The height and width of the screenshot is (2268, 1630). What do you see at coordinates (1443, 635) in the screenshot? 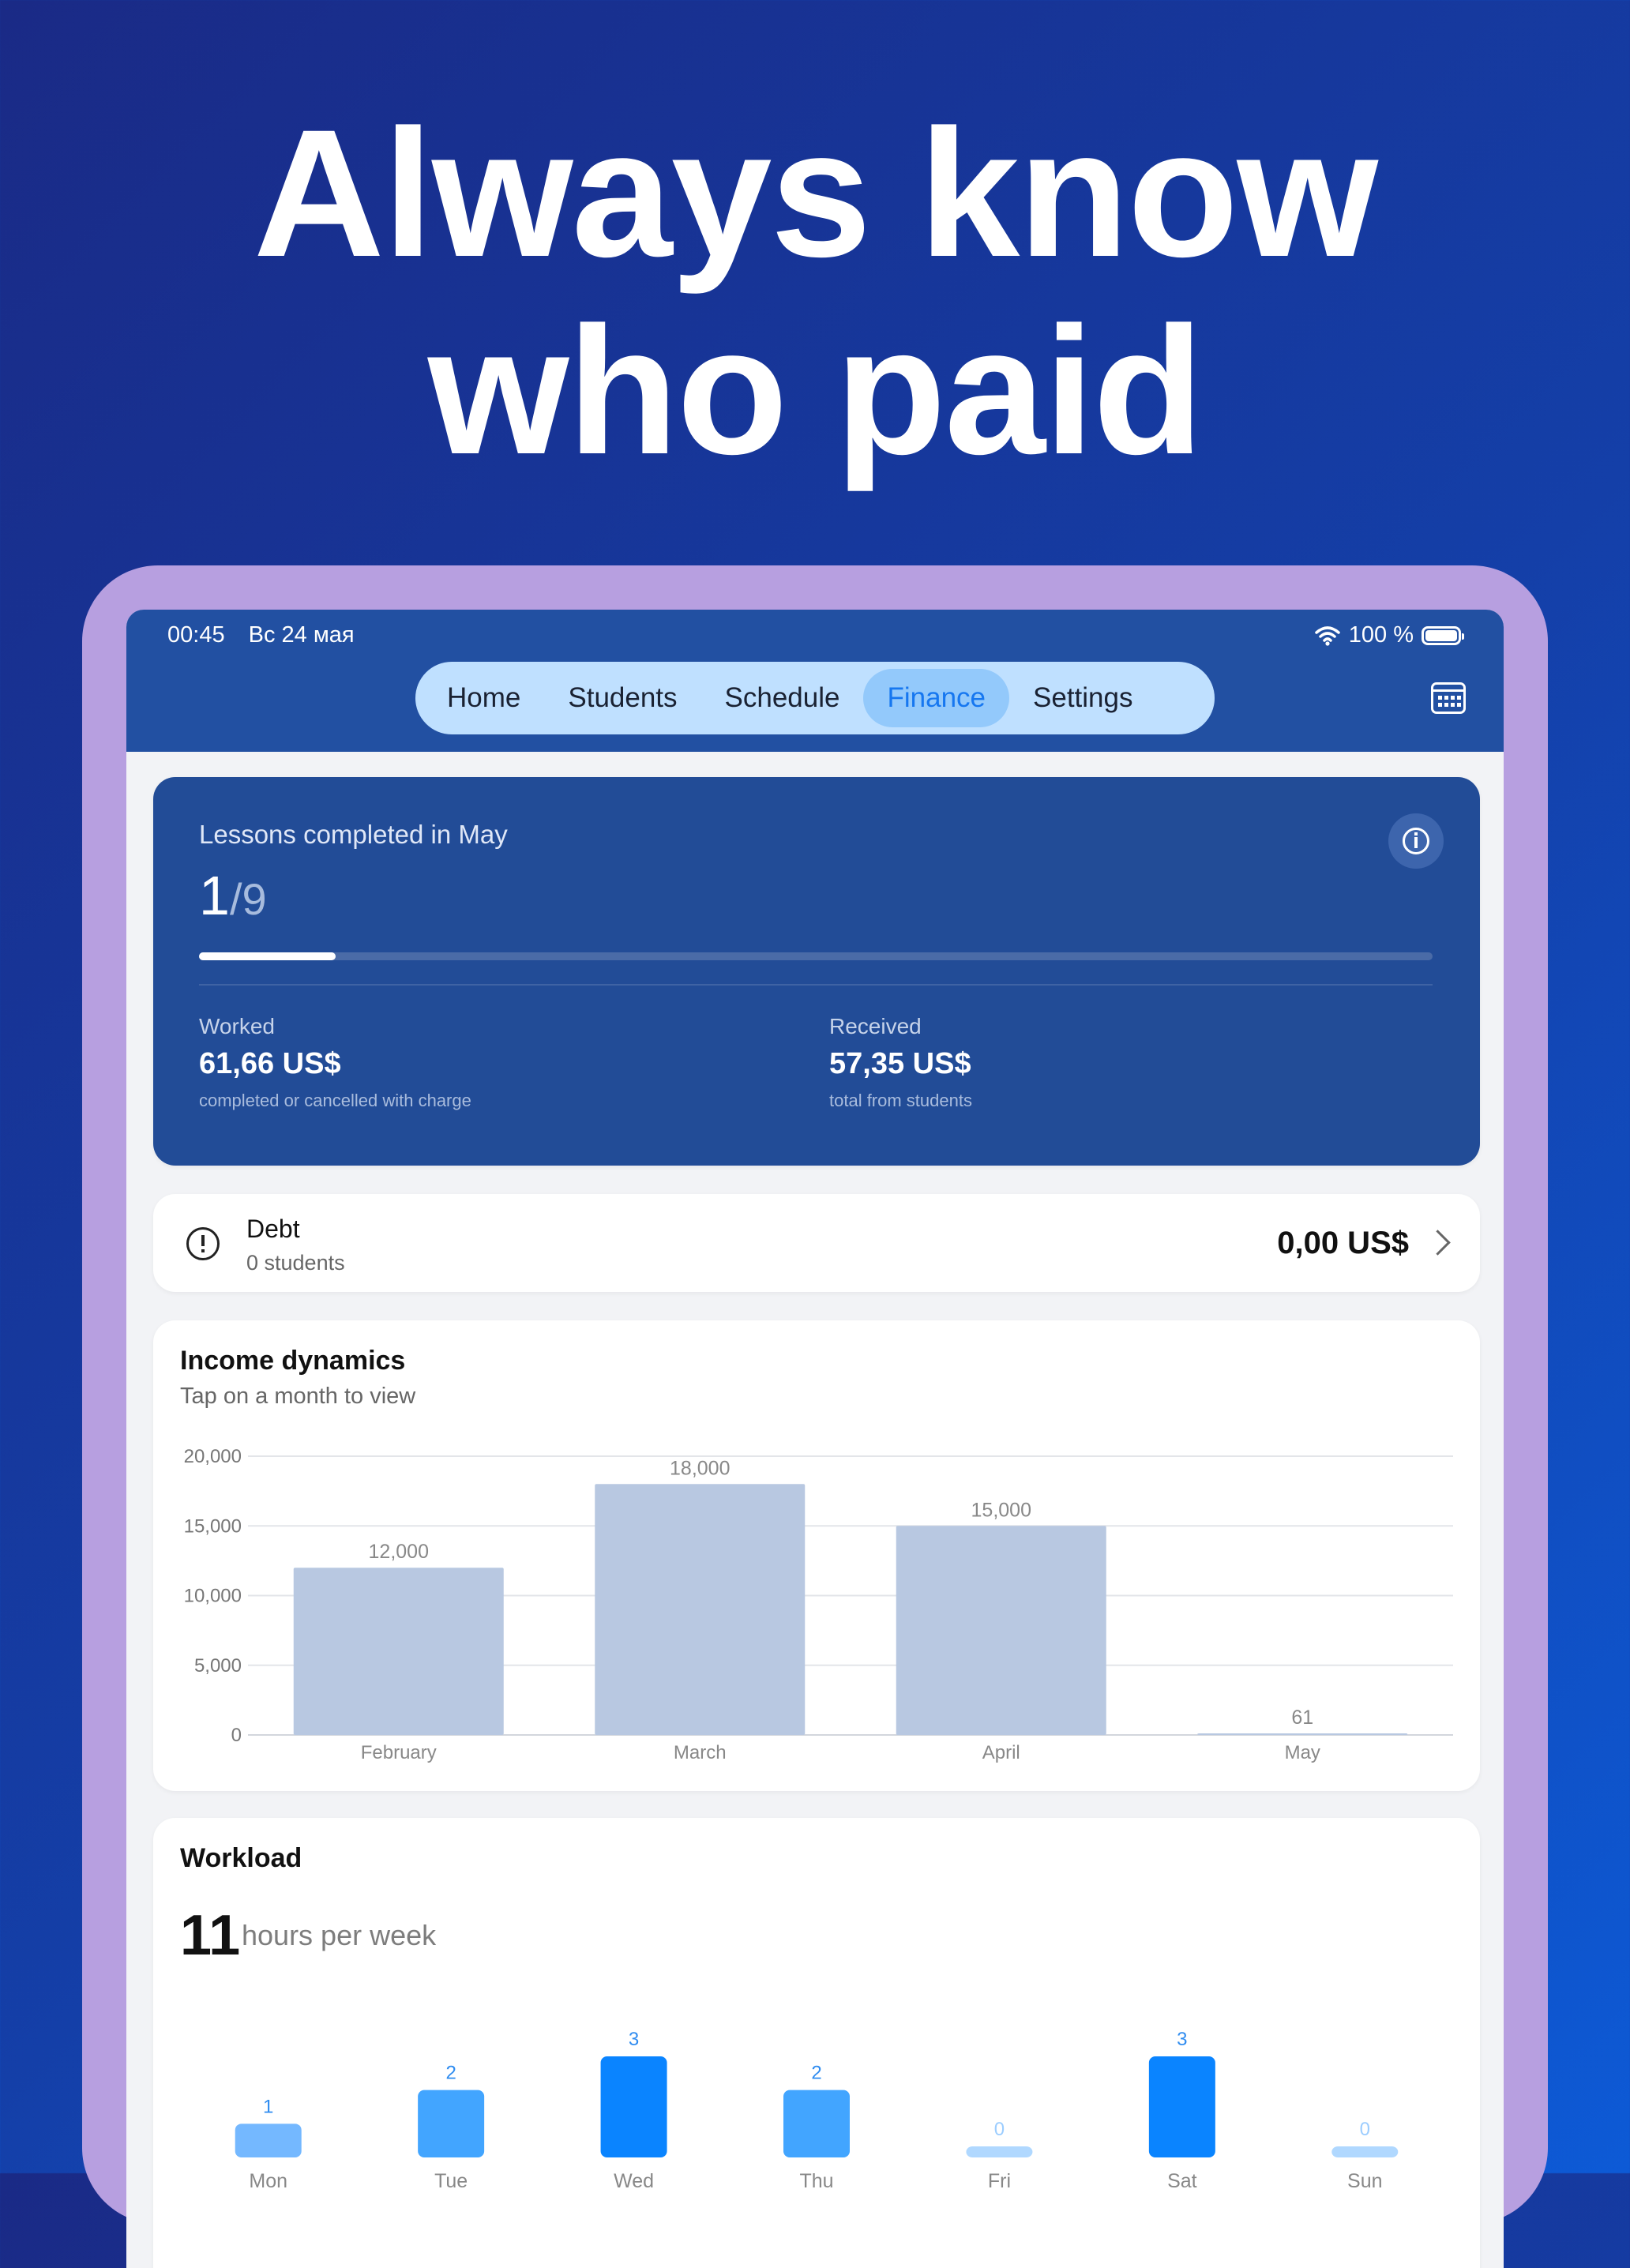
I see `battery-icon` at bounding box center [1443, 635].